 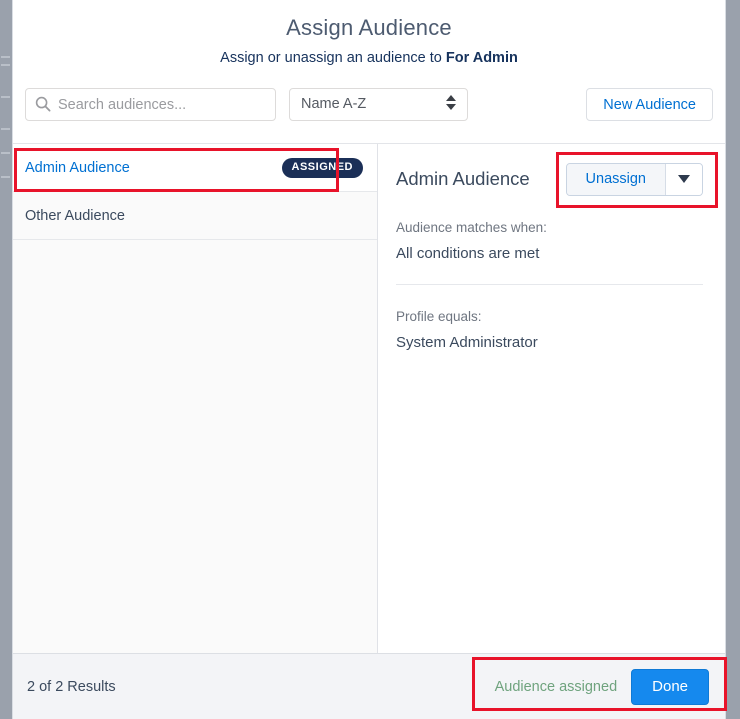 I want to click on sort-select: Name A-Z, so click(x=378, y=104).